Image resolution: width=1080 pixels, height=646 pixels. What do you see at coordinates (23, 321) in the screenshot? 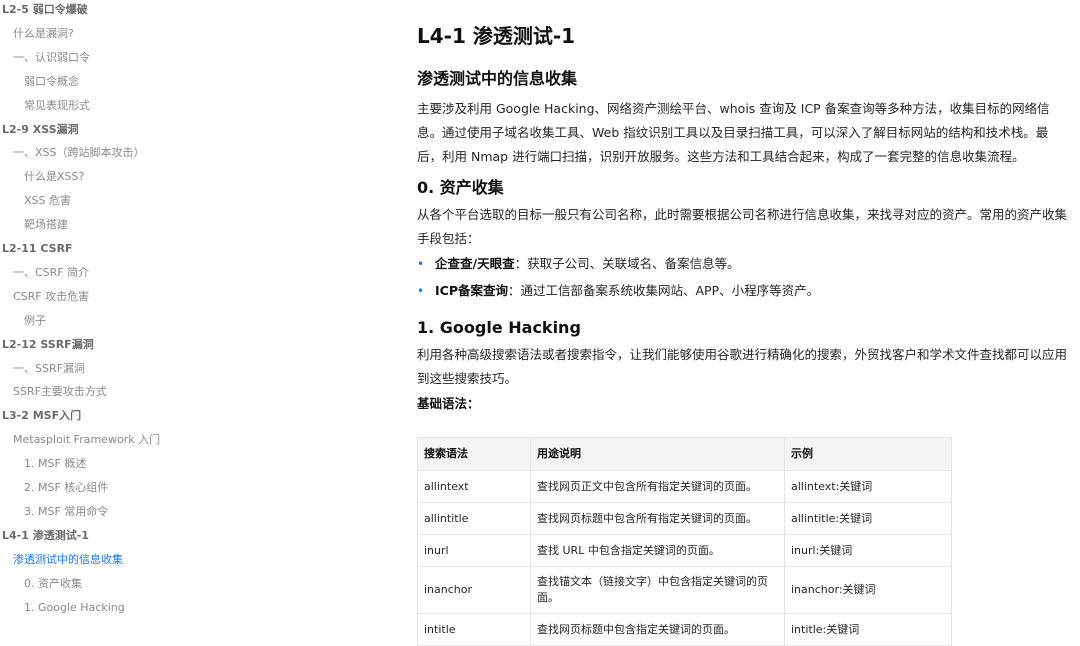
I see `toc-item: 例子` at bounding box center [23, 321].